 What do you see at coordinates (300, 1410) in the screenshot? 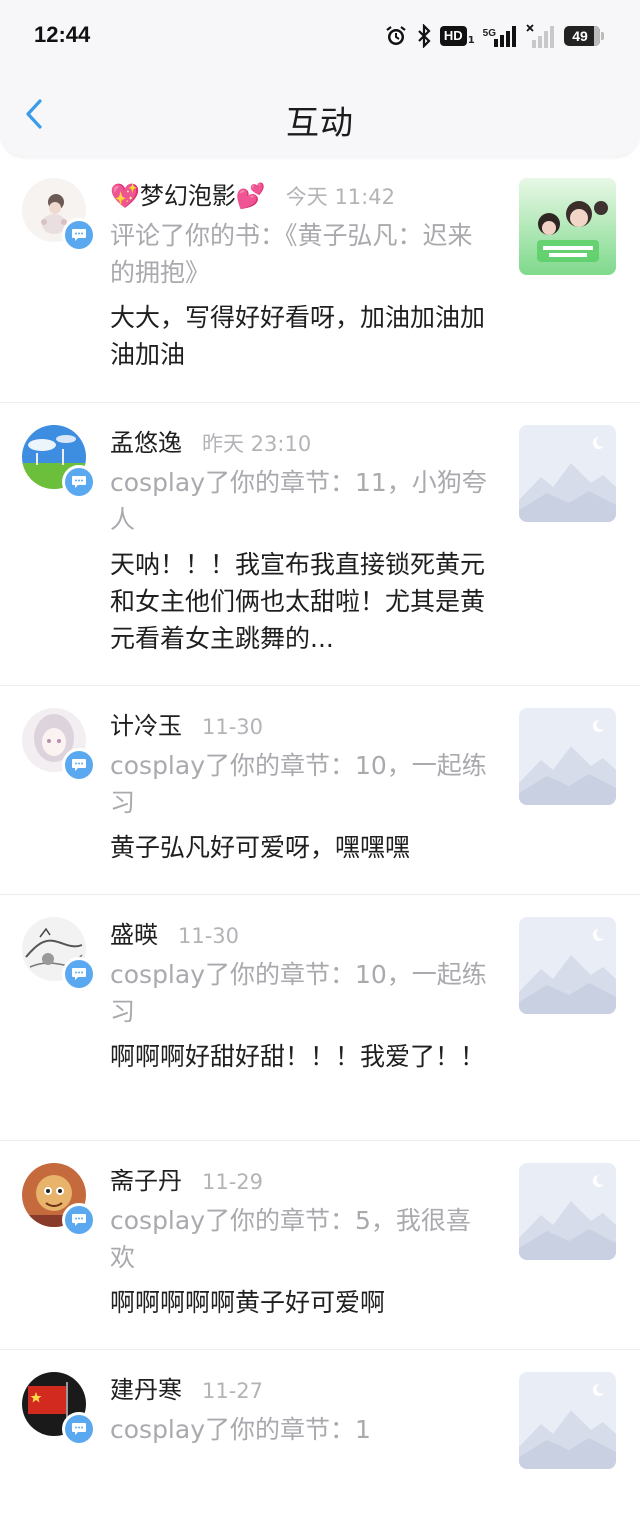
I see `item-content: 建丹寒 11-27 cosplay了你的章节：1` at bounding box center [300, 1410].